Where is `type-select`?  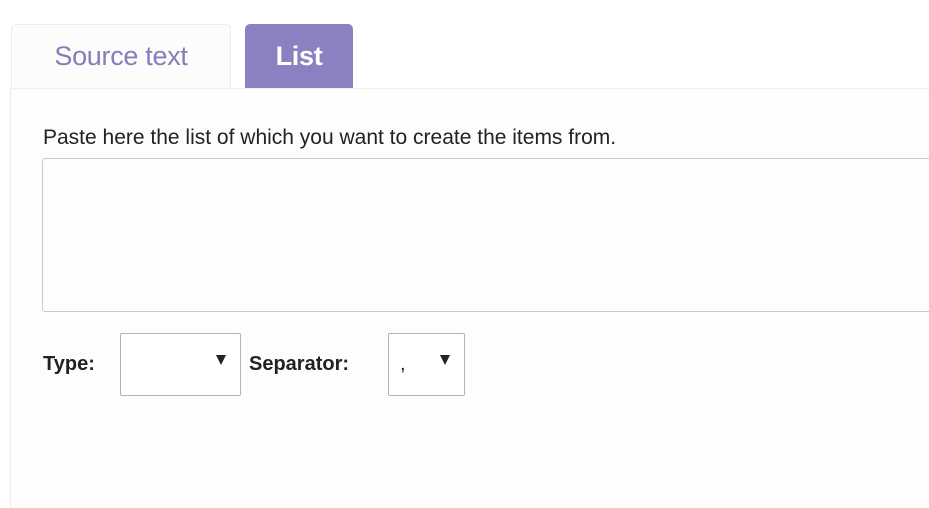 type-select is located at coordinates (180, 364).